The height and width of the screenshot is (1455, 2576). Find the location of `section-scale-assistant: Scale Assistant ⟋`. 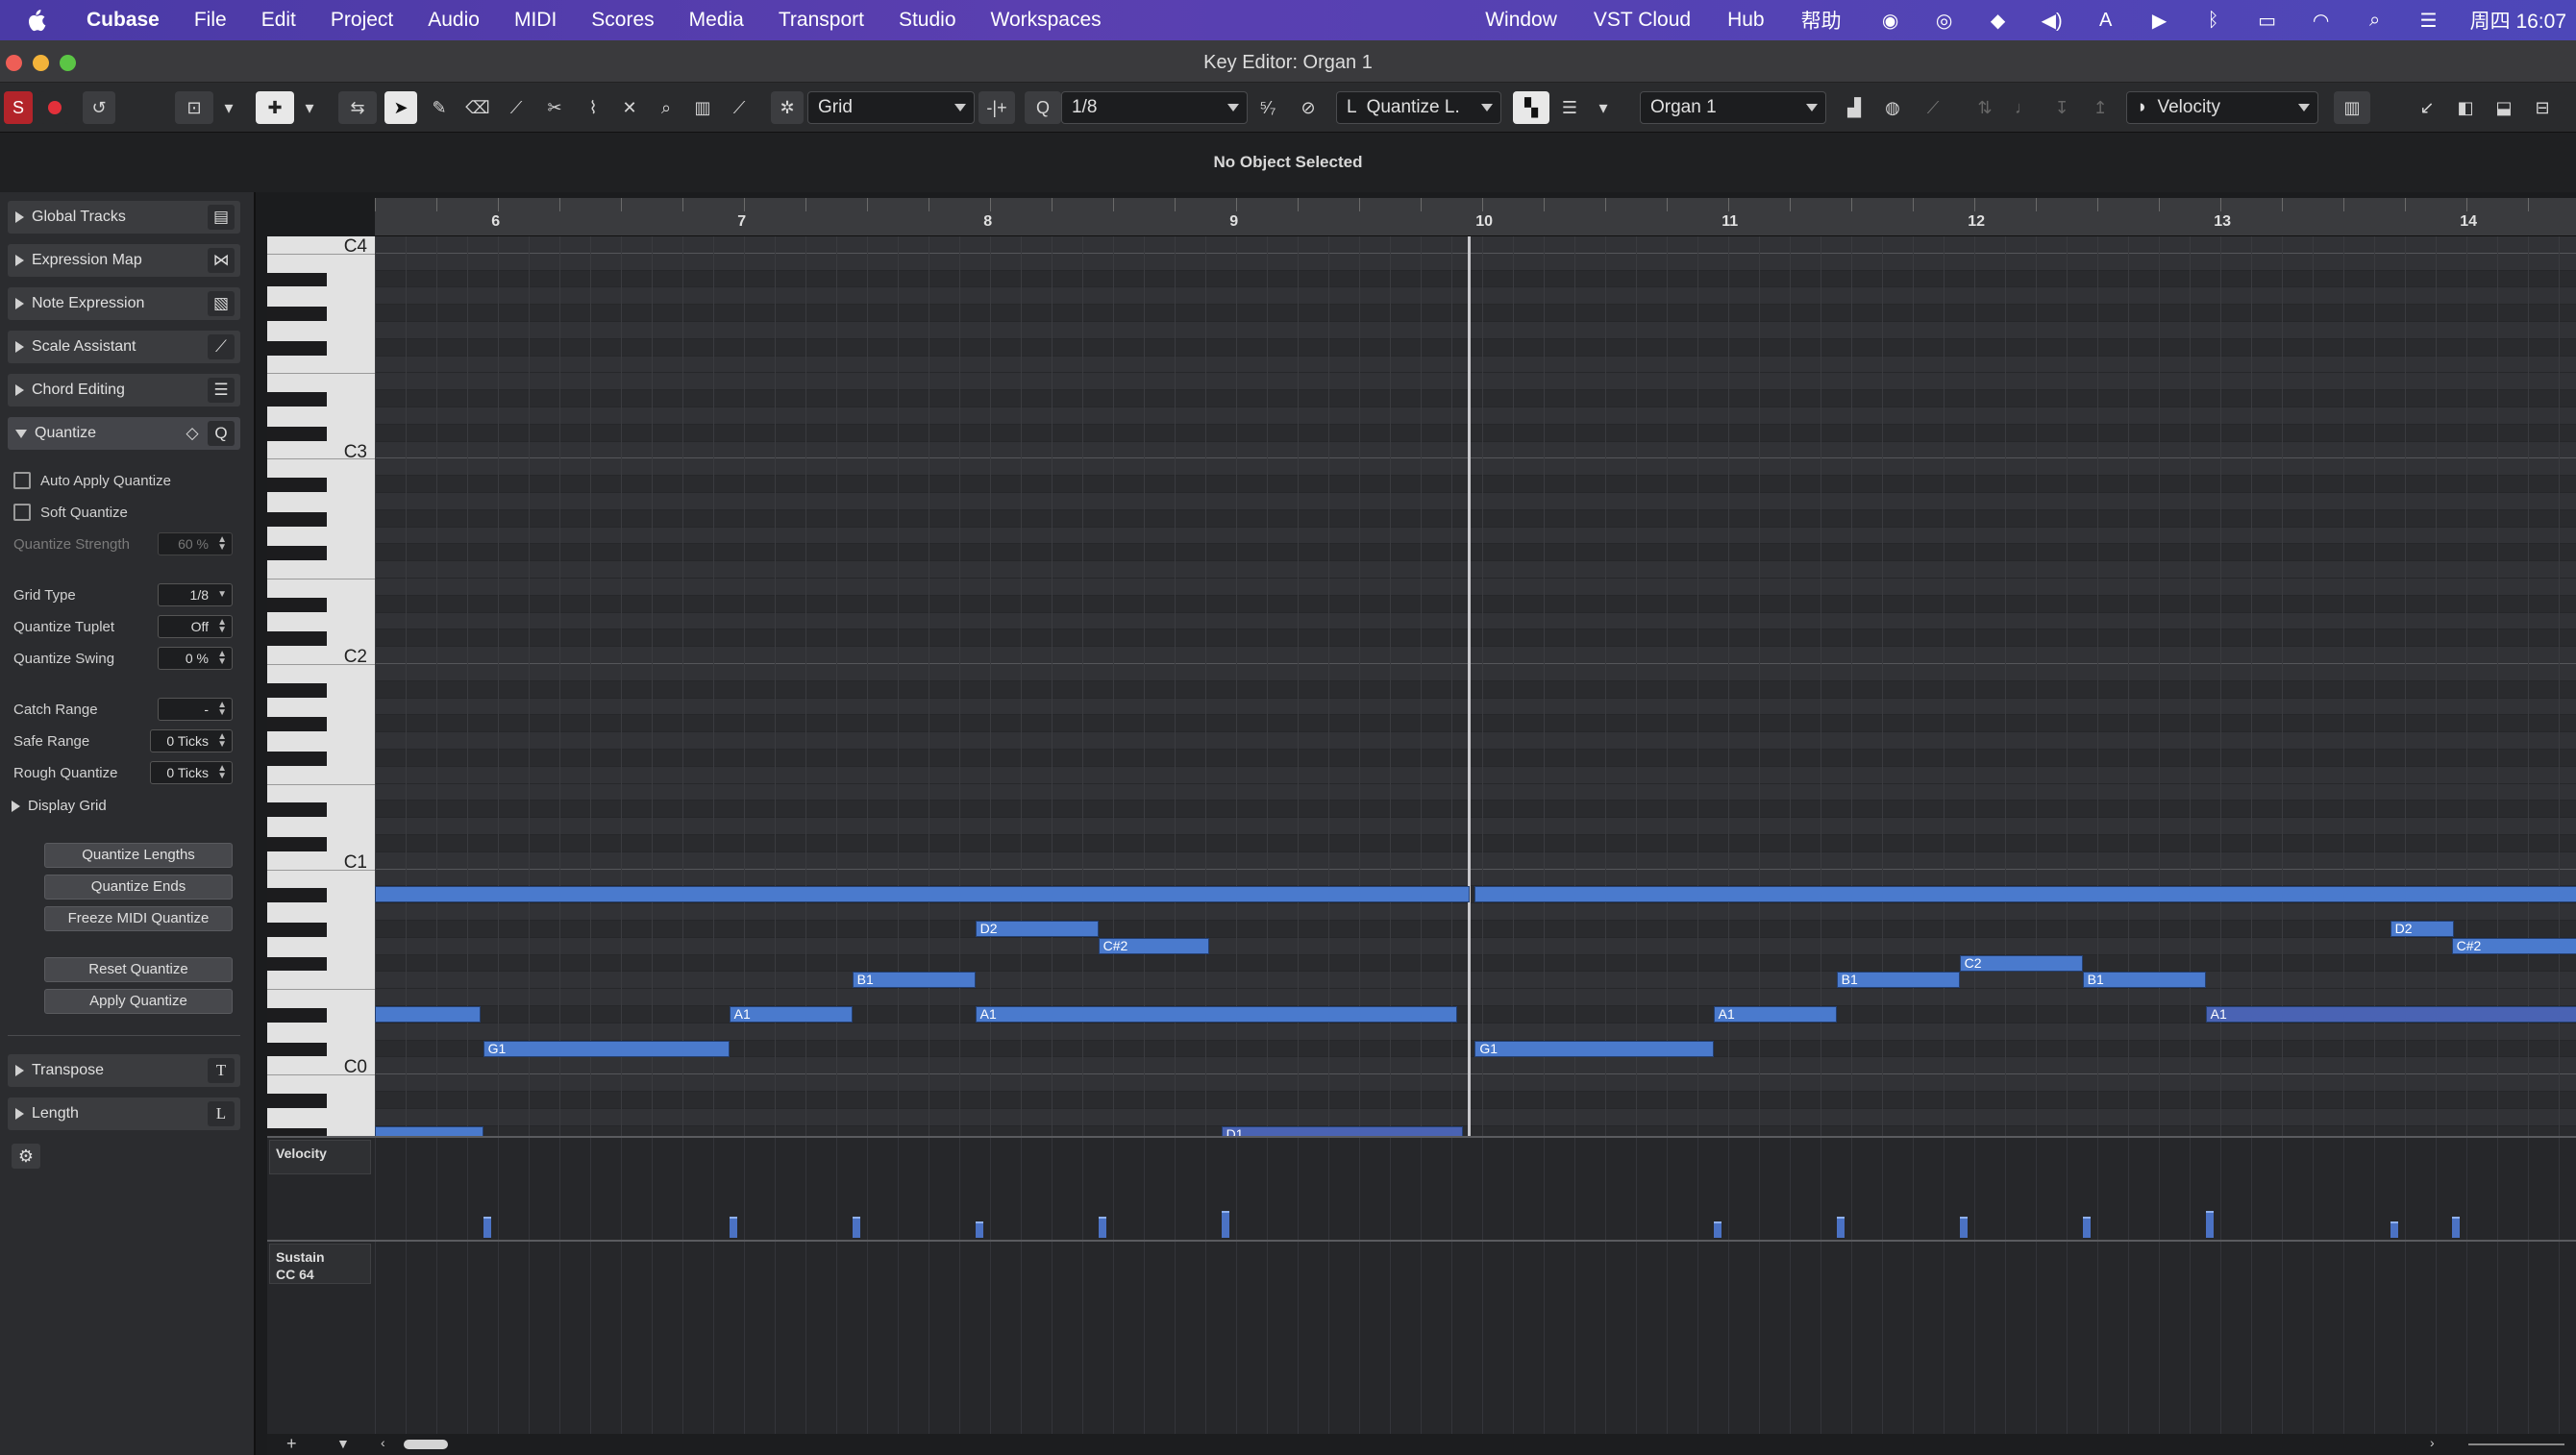

section-scale-assistant: Scale Assistant ⟋ is located at coordinates (124, 347).